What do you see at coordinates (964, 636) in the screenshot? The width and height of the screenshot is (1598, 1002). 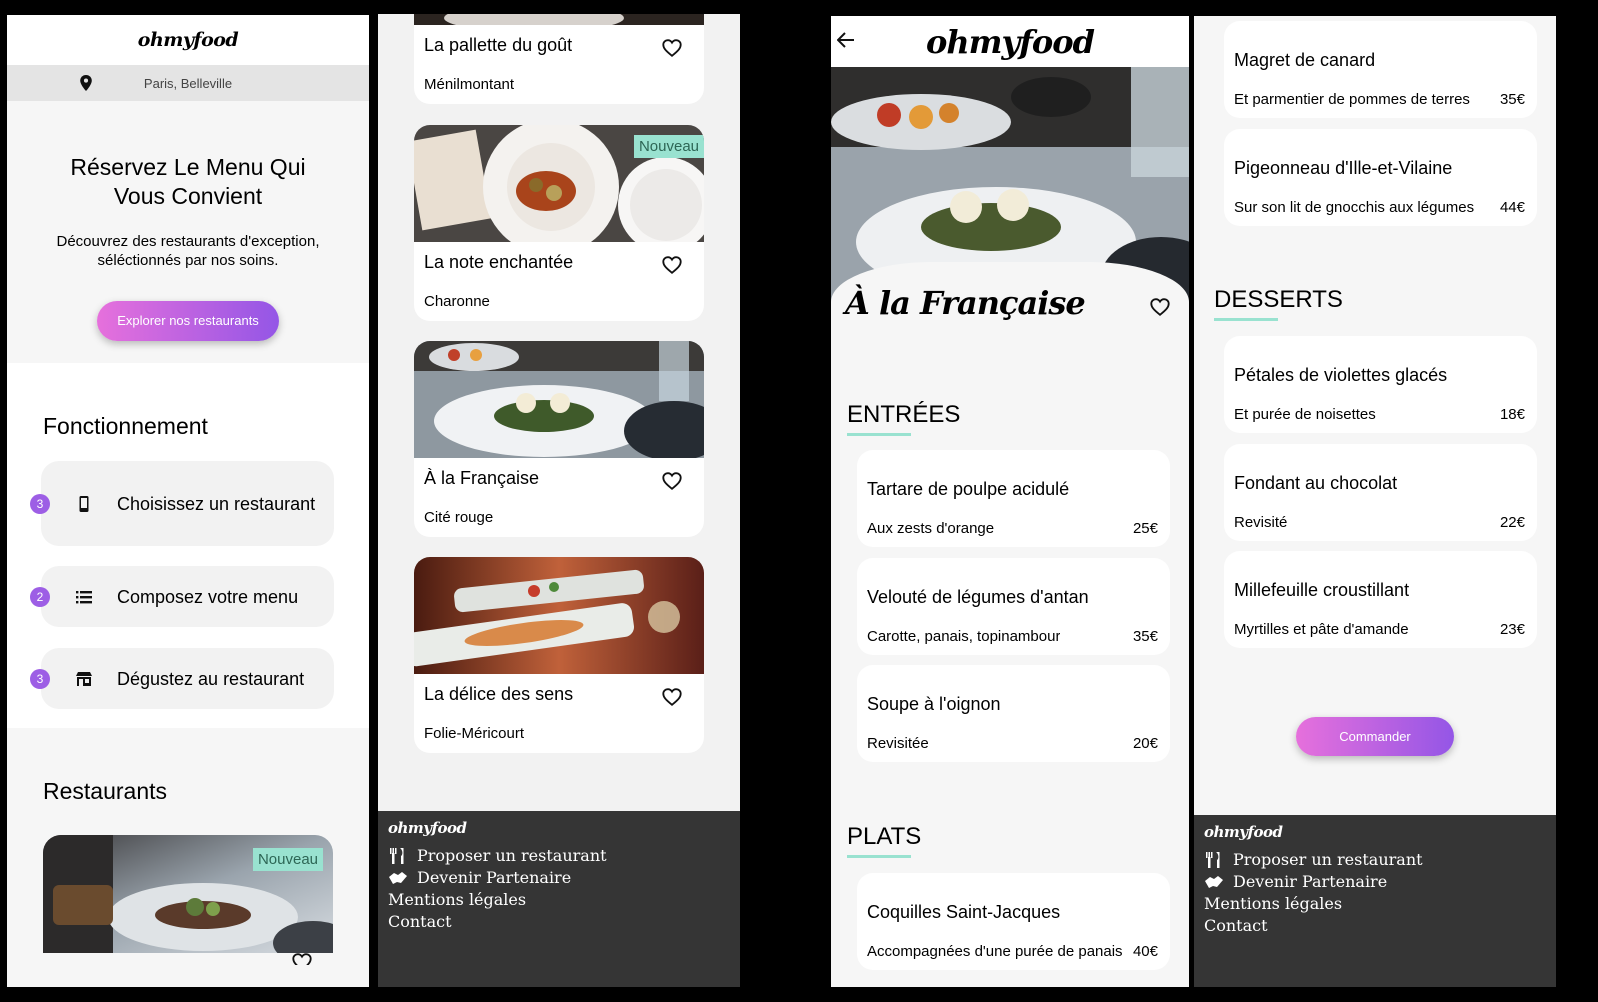 I see `dish-description: Carotte, panais, topinambour` at bounding box center [964, 636].